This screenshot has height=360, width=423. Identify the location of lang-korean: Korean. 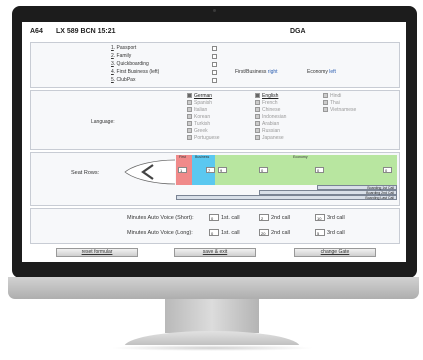
(198, 117).